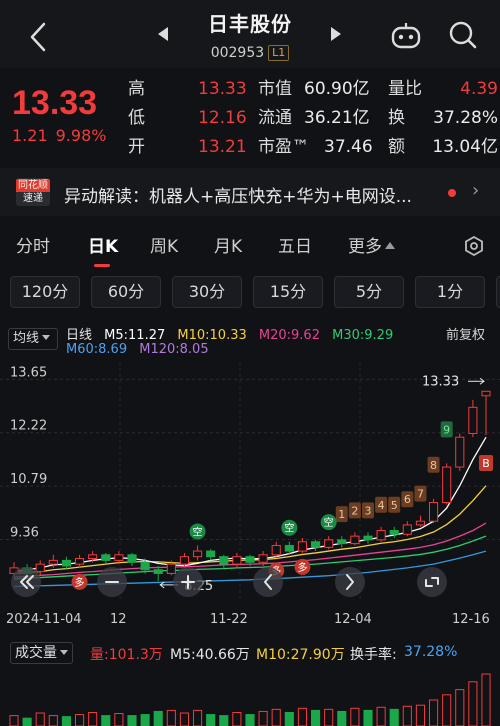 This screenshot has height=726, width=500. What do you see at coordinates (288, 292) in the screenshot?
I see `btn-15min: 15分` at bounding box center [288, 292].